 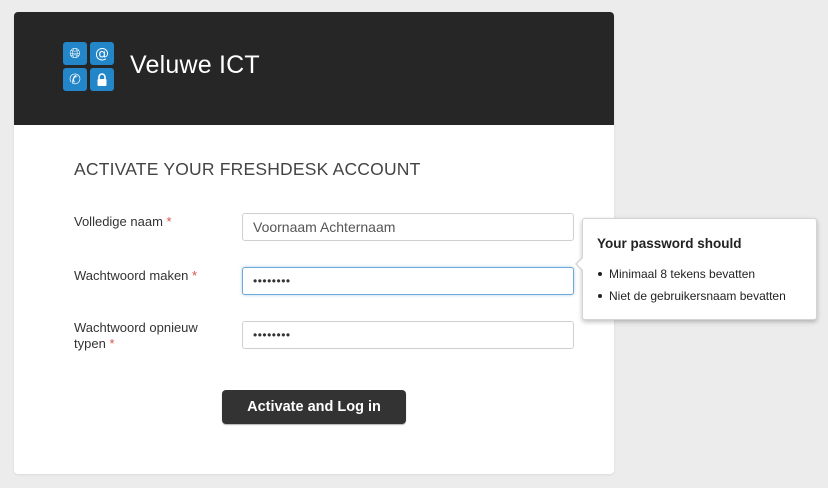 What do you see at coordinates (136, 327) in the screenshot?
I see `password-repeat-label-line1: Wachtwoord opnieuw` at bounding box center [136, 327].